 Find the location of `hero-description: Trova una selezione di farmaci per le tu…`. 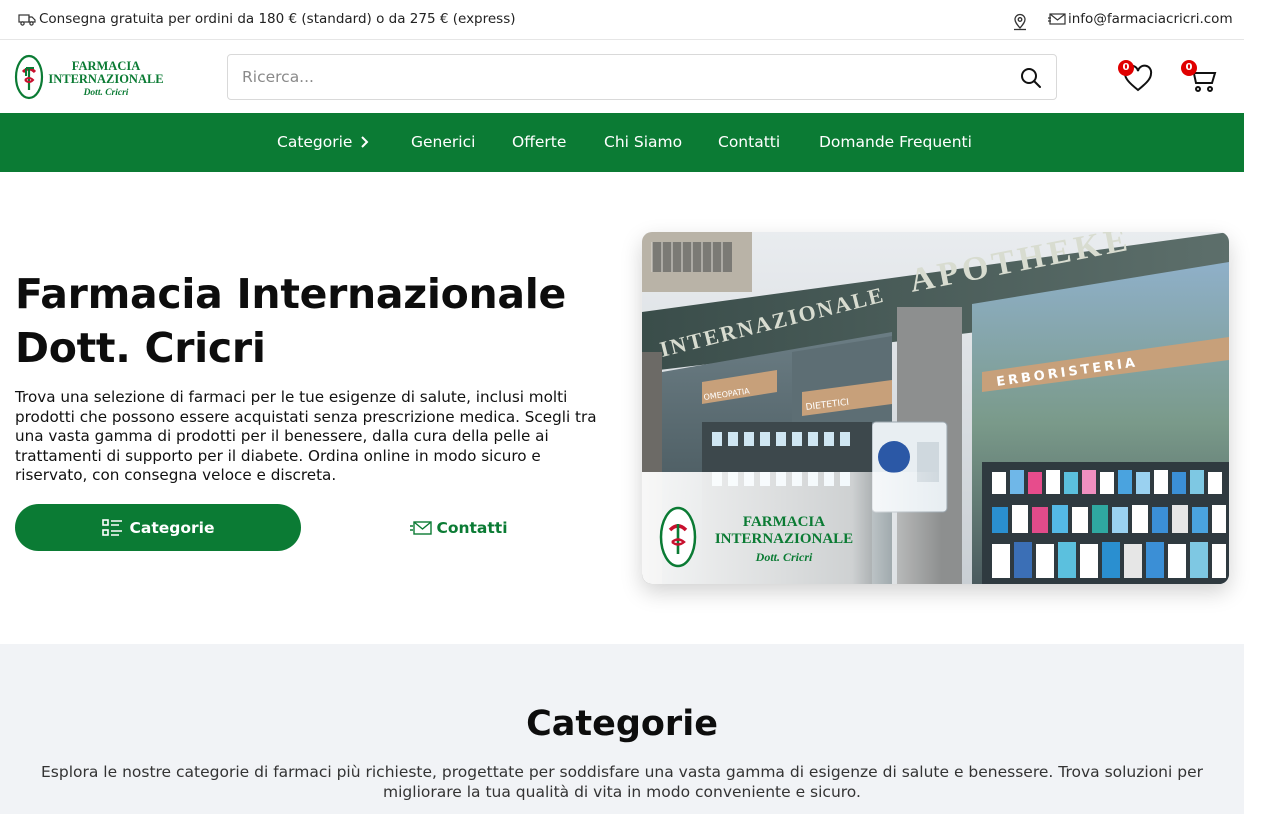

hero-description: Trova una selezione di farmaci per le tu… is located at coordinates (306, 436).